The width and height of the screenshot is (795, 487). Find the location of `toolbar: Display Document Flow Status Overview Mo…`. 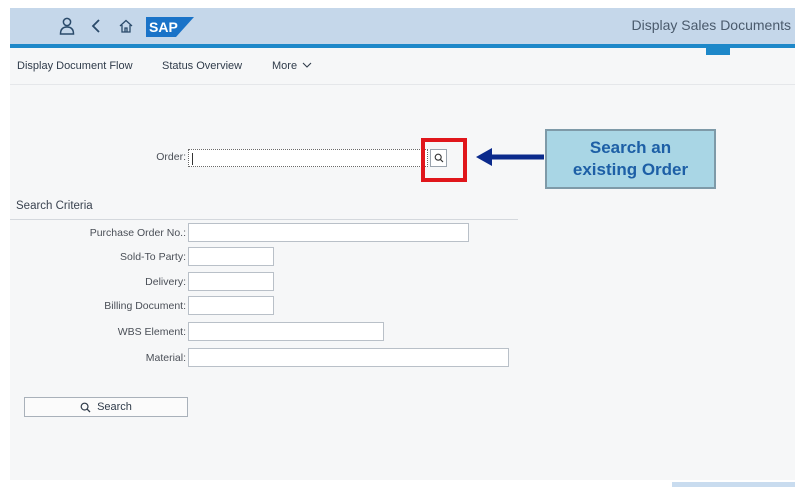

toolbar: Display Document Flow Status Overview Mo… is located at coordinates (402, 66).